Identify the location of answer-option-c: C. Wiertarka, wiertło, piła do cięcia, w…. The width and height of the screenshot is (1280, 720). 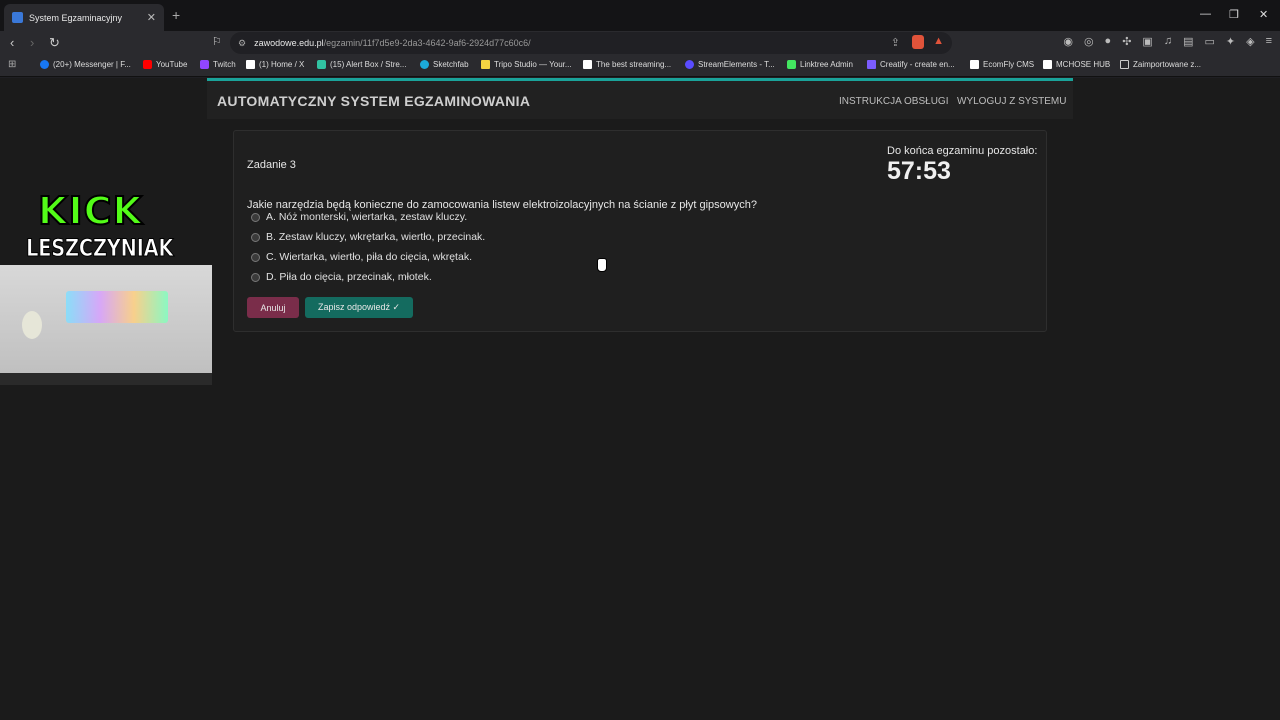
(361, 257).